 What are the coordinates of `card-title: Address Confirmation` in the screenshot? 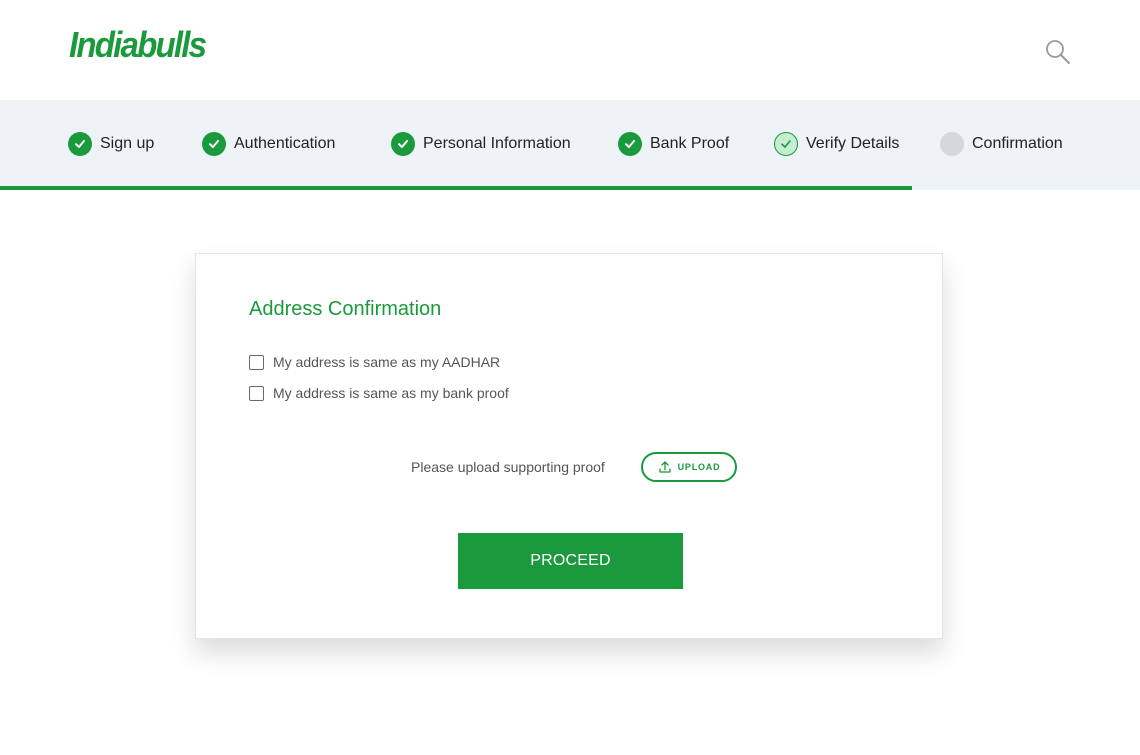 It's located at (345, 309).